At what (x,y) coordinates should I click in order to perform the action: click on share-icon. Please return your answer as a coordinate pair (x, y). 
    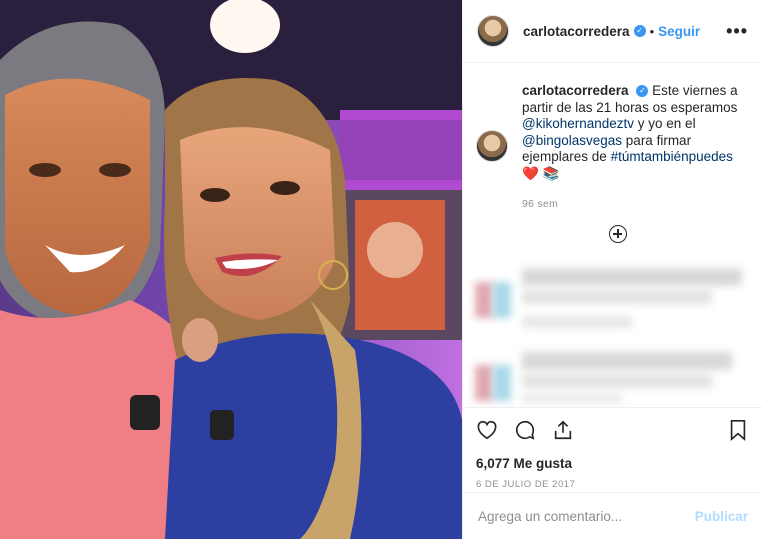
    Looking at the image, I should click on (563, 432).